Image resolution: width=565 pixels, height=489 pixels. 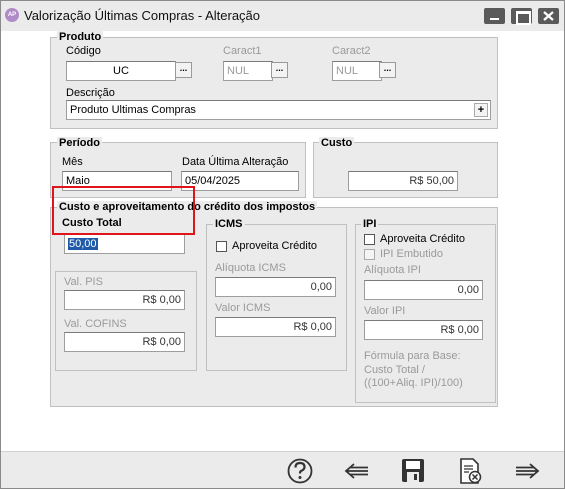 I want to click on custo-total-field: 50,00, so click(x=124, y=244).